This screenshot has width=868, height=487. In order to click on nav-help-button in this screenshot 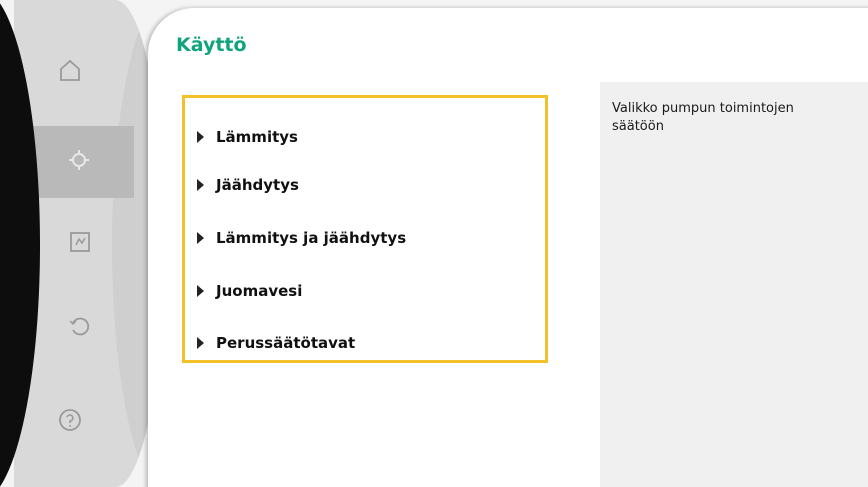, I will do `click(70, 422)`.